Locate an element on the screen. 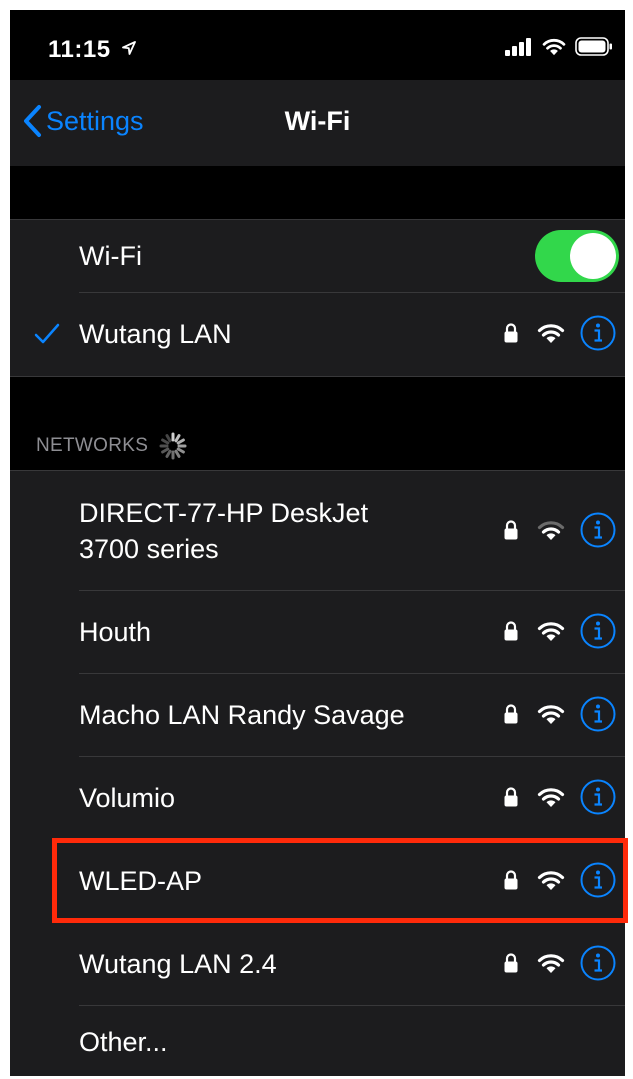 The width and height of the screenshot is (633, 1079). status-icons is located at coordinates (559, 46).